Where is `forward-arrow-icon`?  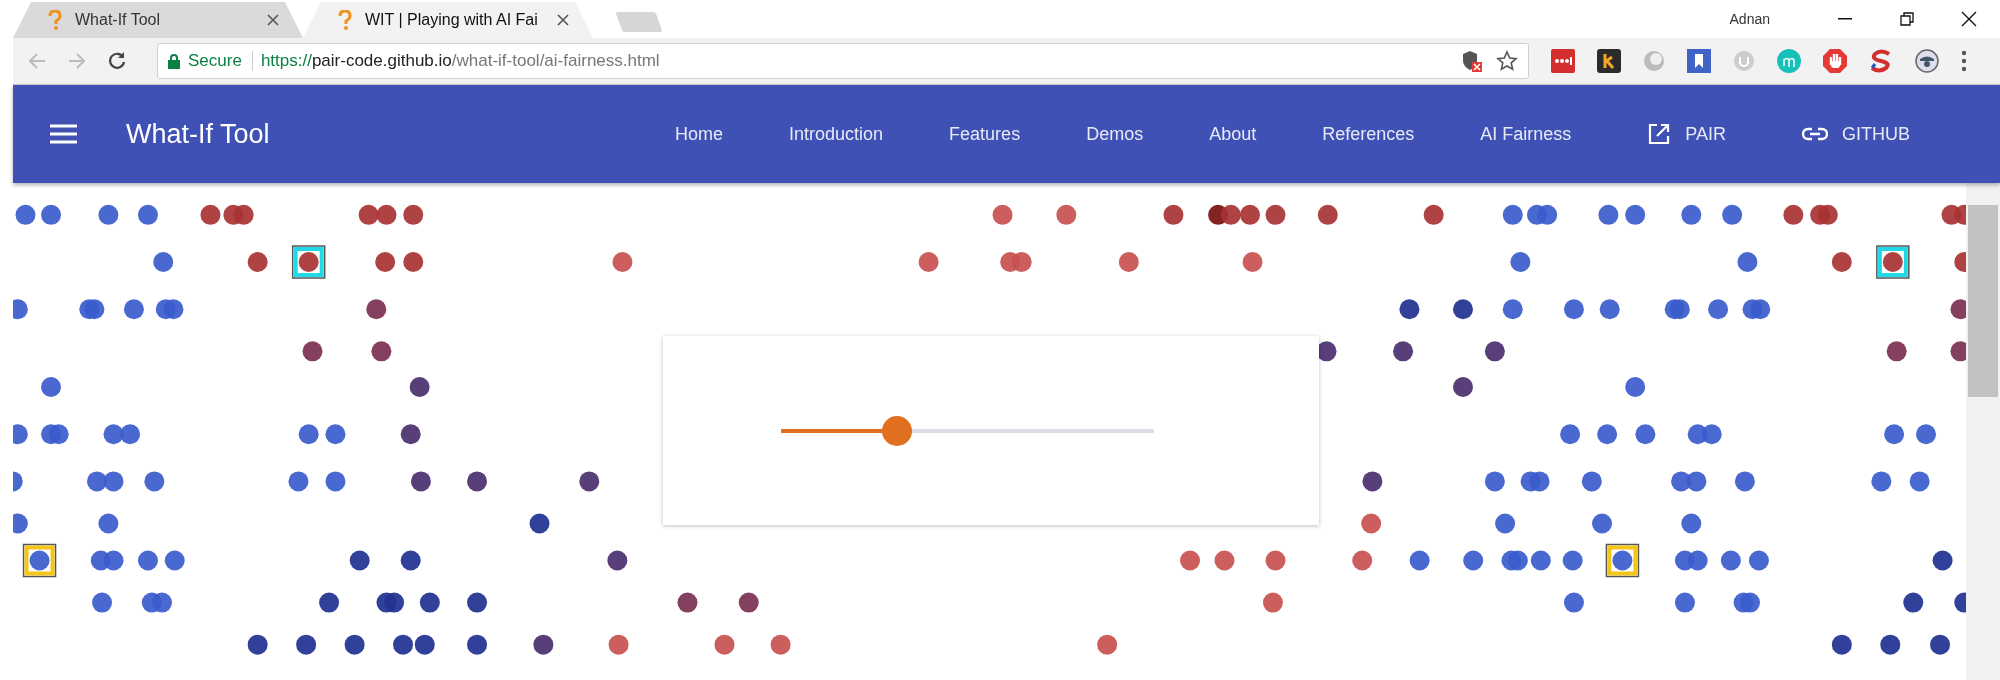 forward-arrow-icon is located at coordinates (77, 61).